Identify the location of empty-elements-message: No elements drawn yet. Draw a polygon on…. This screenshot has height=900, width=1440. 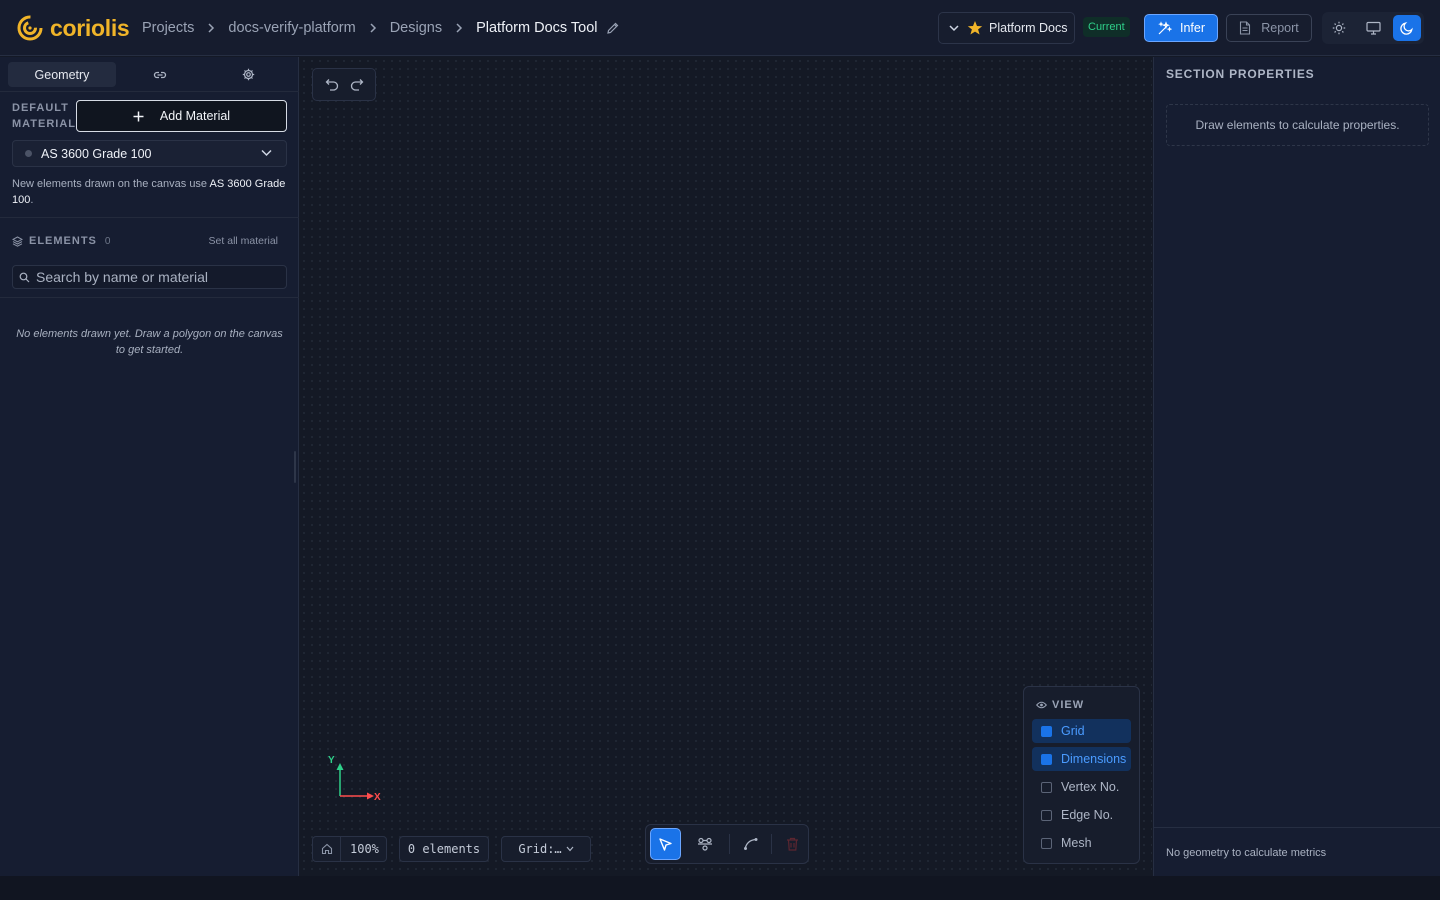
(149, 342).